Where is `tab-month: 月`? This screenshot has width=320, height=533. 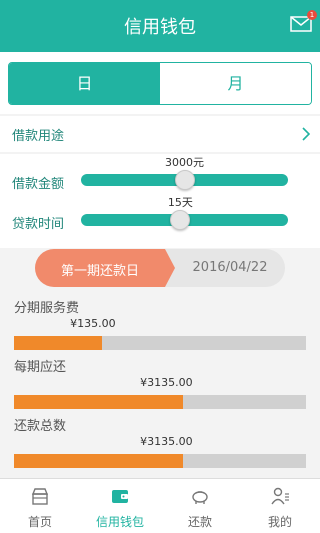 tab-month: 月 is located at coordinates (235, 83).